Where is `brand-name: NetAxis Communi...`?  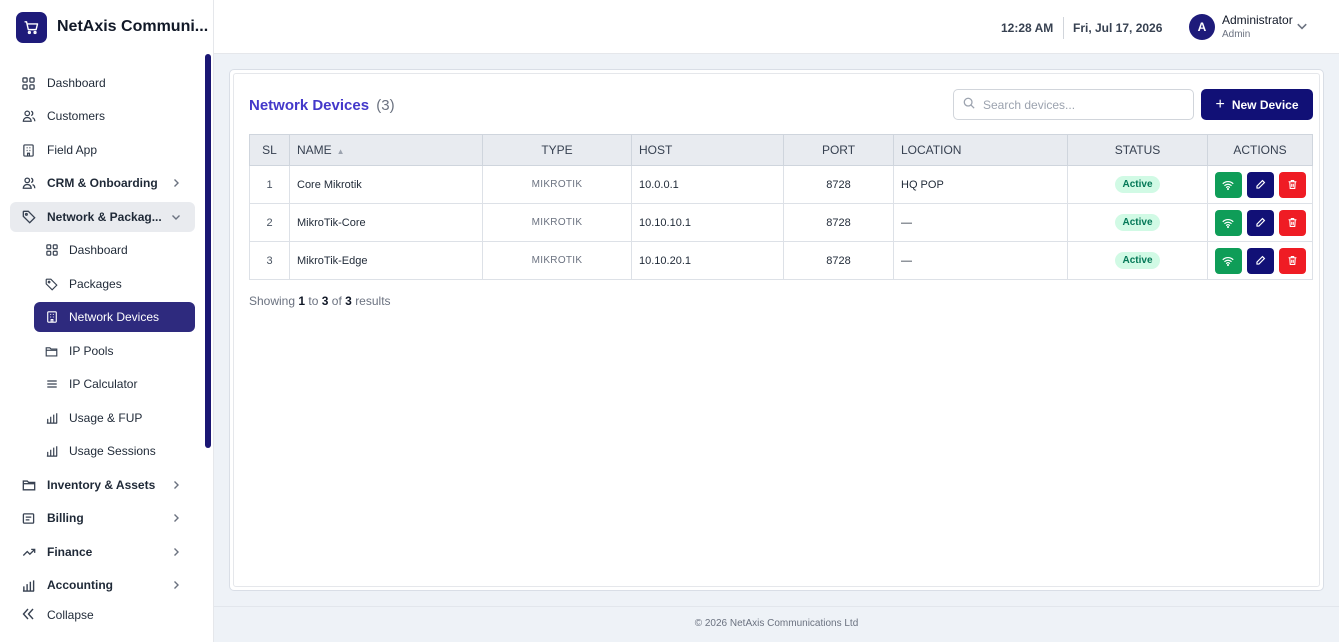
brand-name: NetAxis Communi... is located at coordinates (133, 26).